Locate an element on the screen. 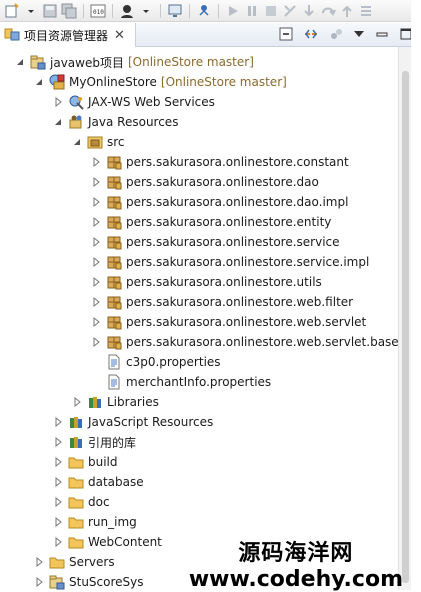 The width and height of the screenshot is (421, 592). tree-item: JAX-WS Web Services is located at coordinates (133, 102).